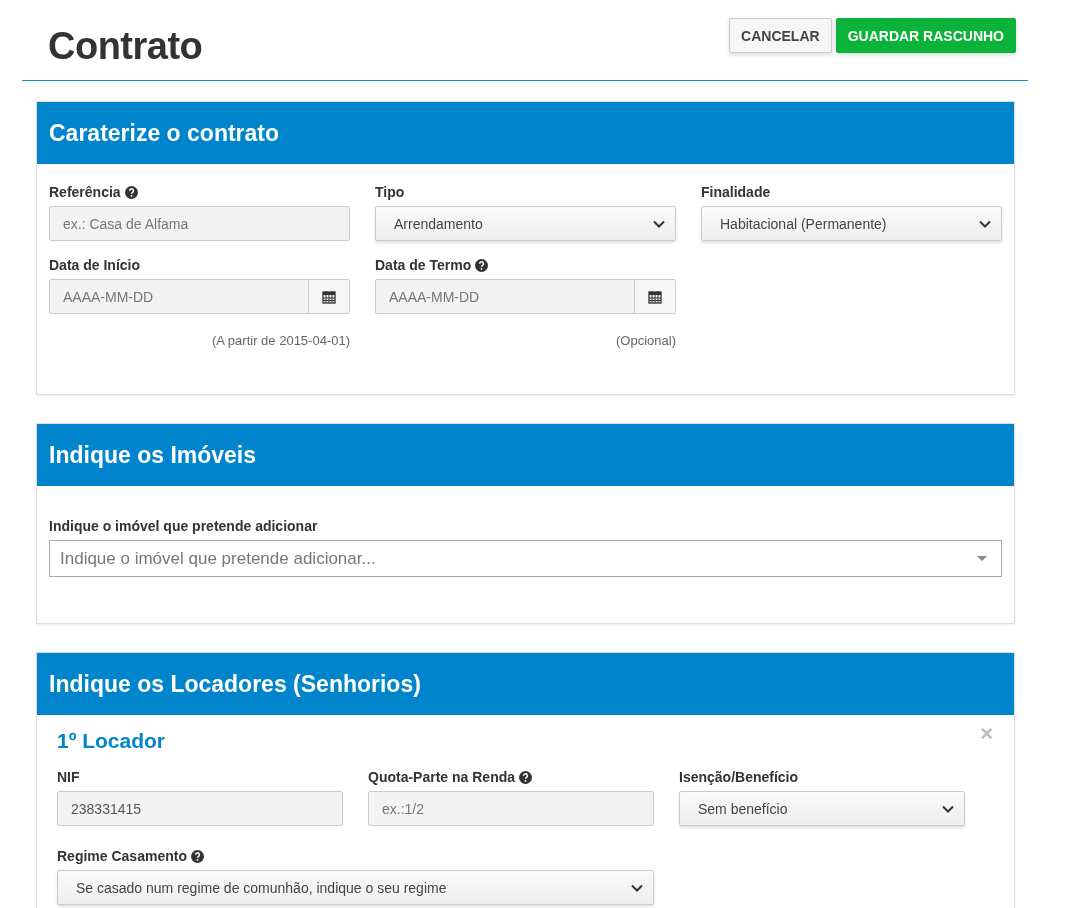  What do you see at coordinates (355, 887) in the screenshot?
I see `select-dropdown: Se casado num regime de comunhão, indique o seu regime` at bounding box center [355, 887].